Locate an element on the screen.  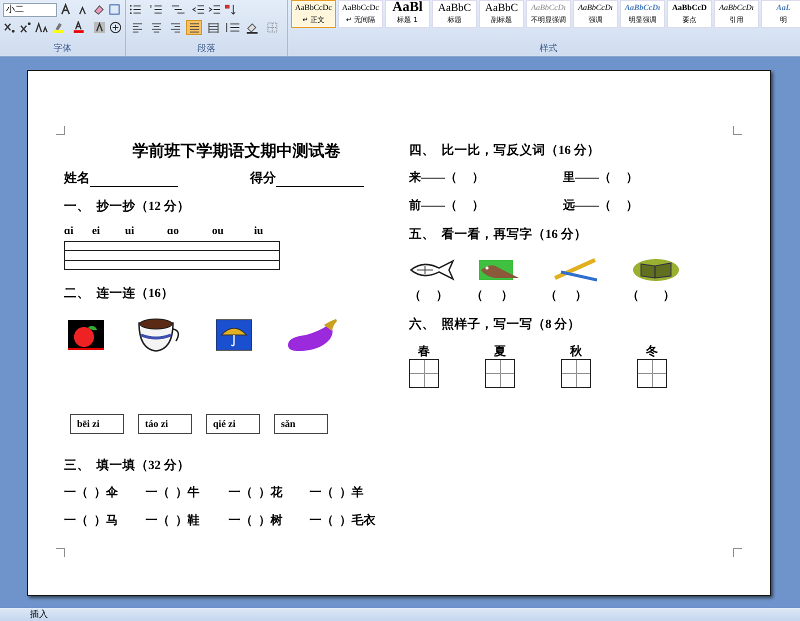
apple-picture is located at coordinates (86, 335).